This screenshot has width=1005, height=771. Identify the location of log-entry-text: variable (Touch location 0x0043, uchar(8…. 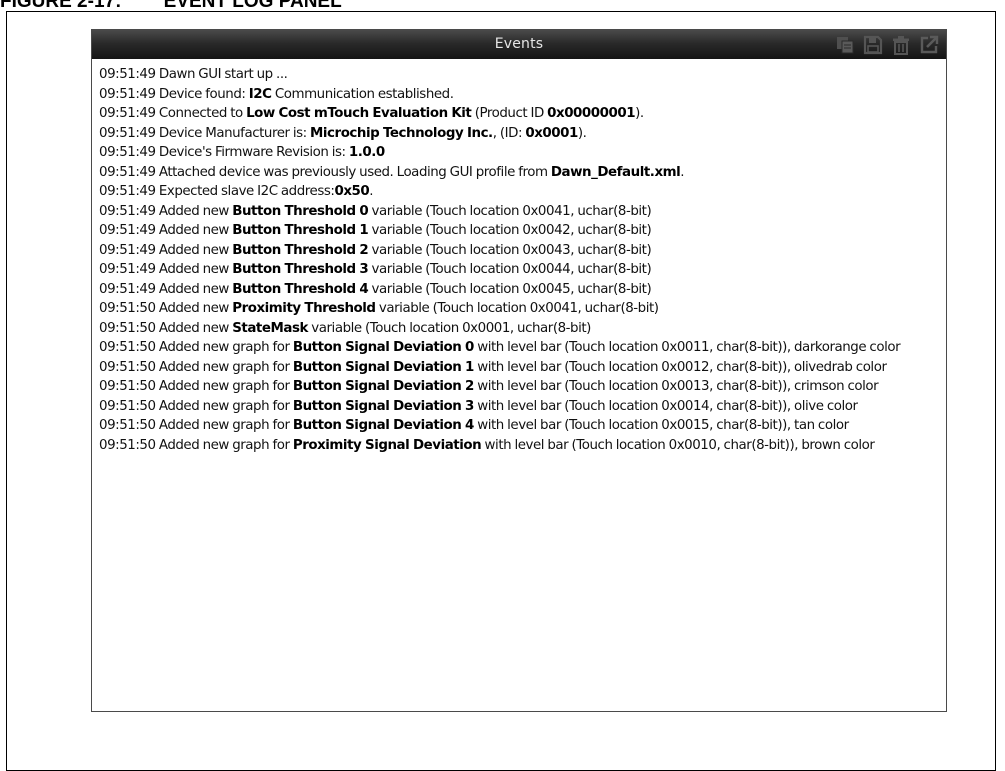
(510, 250).